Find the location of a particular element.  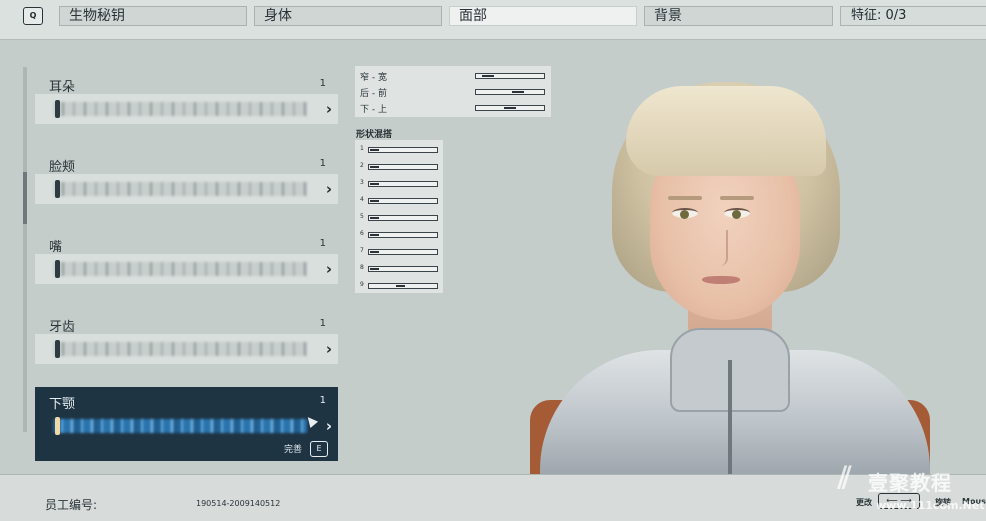

dimension-label: 下 - 上 is located at coordinates (373, 110).